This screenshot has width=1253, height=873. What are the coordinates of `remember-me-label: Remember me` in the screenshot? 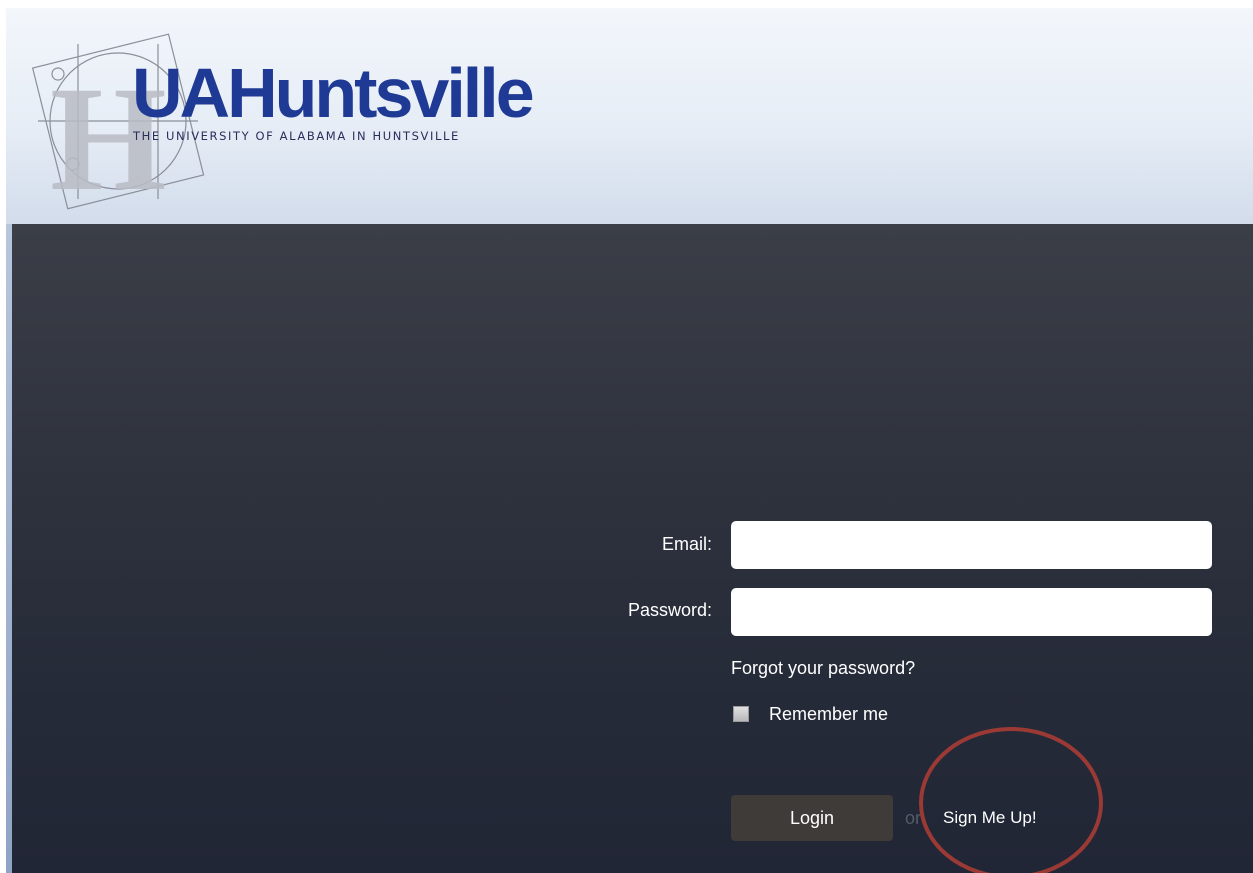 It's located at (829, 714).